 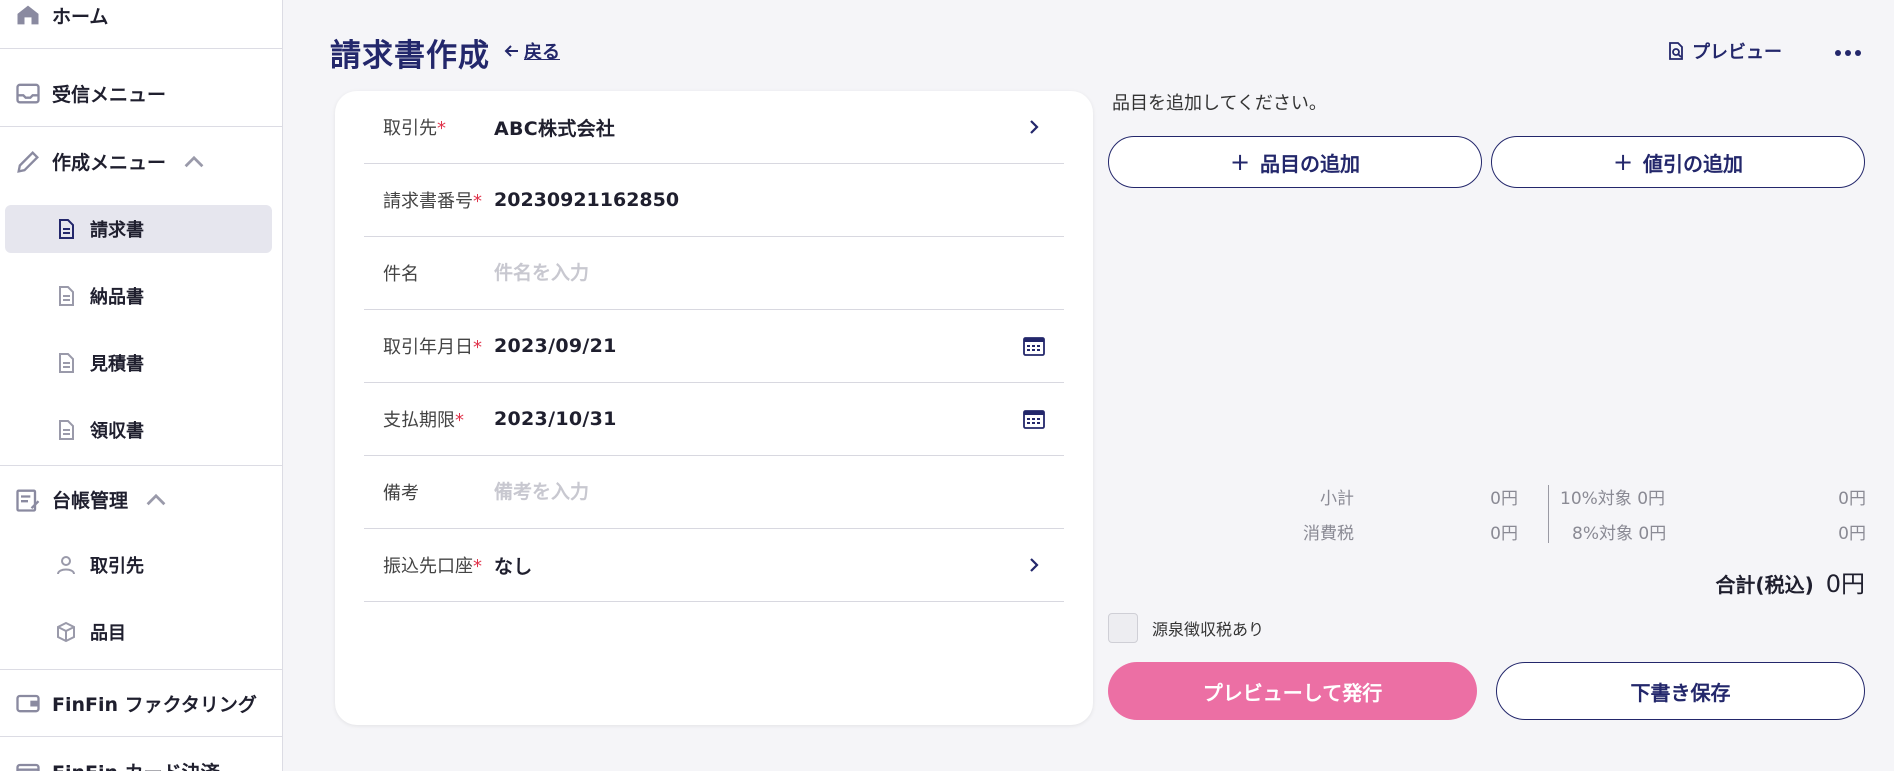 What do you see at coordinates (555, 419) in the screenshot?
I see `due-date-value: 2023/10/31` at bounding box center [555, 419].